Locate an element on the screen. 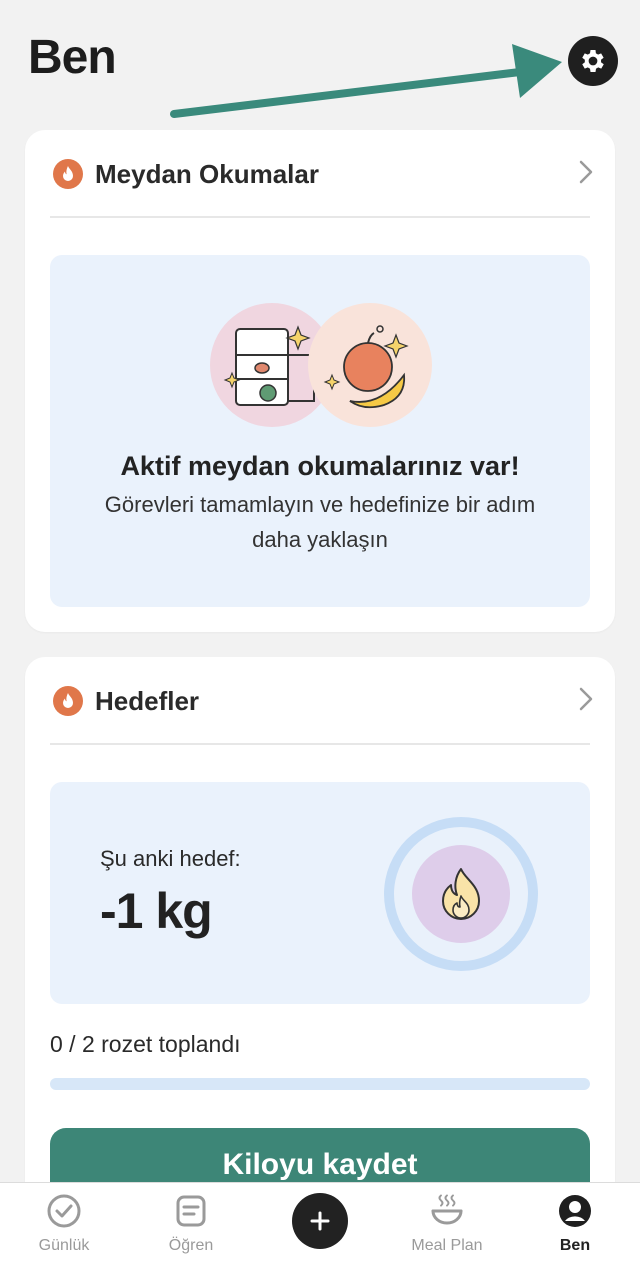  settings-button is located at coordinates (593, 61).